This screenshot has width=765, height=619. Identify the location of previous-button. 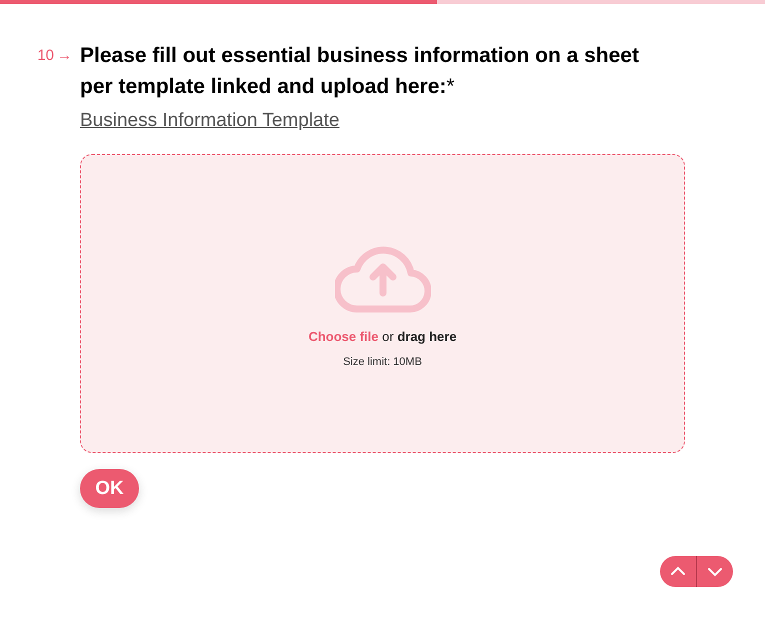
(678, 571).